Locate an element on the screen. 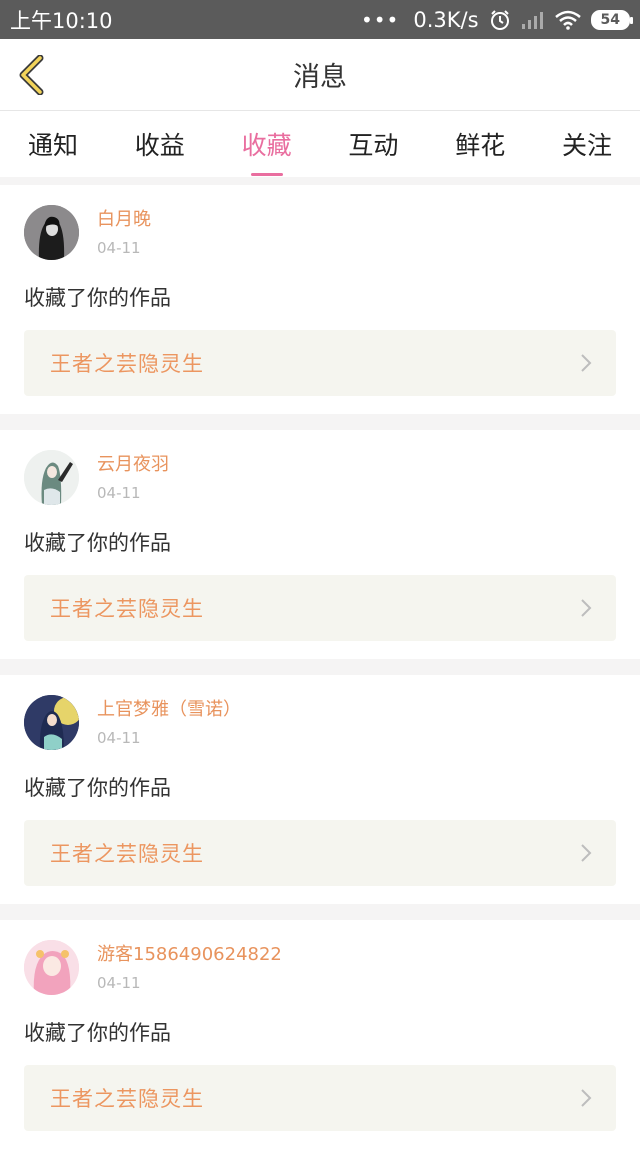 The image size is (640, 1149). avatar-girl-colorful-icon is located at coordinates (51, 722).